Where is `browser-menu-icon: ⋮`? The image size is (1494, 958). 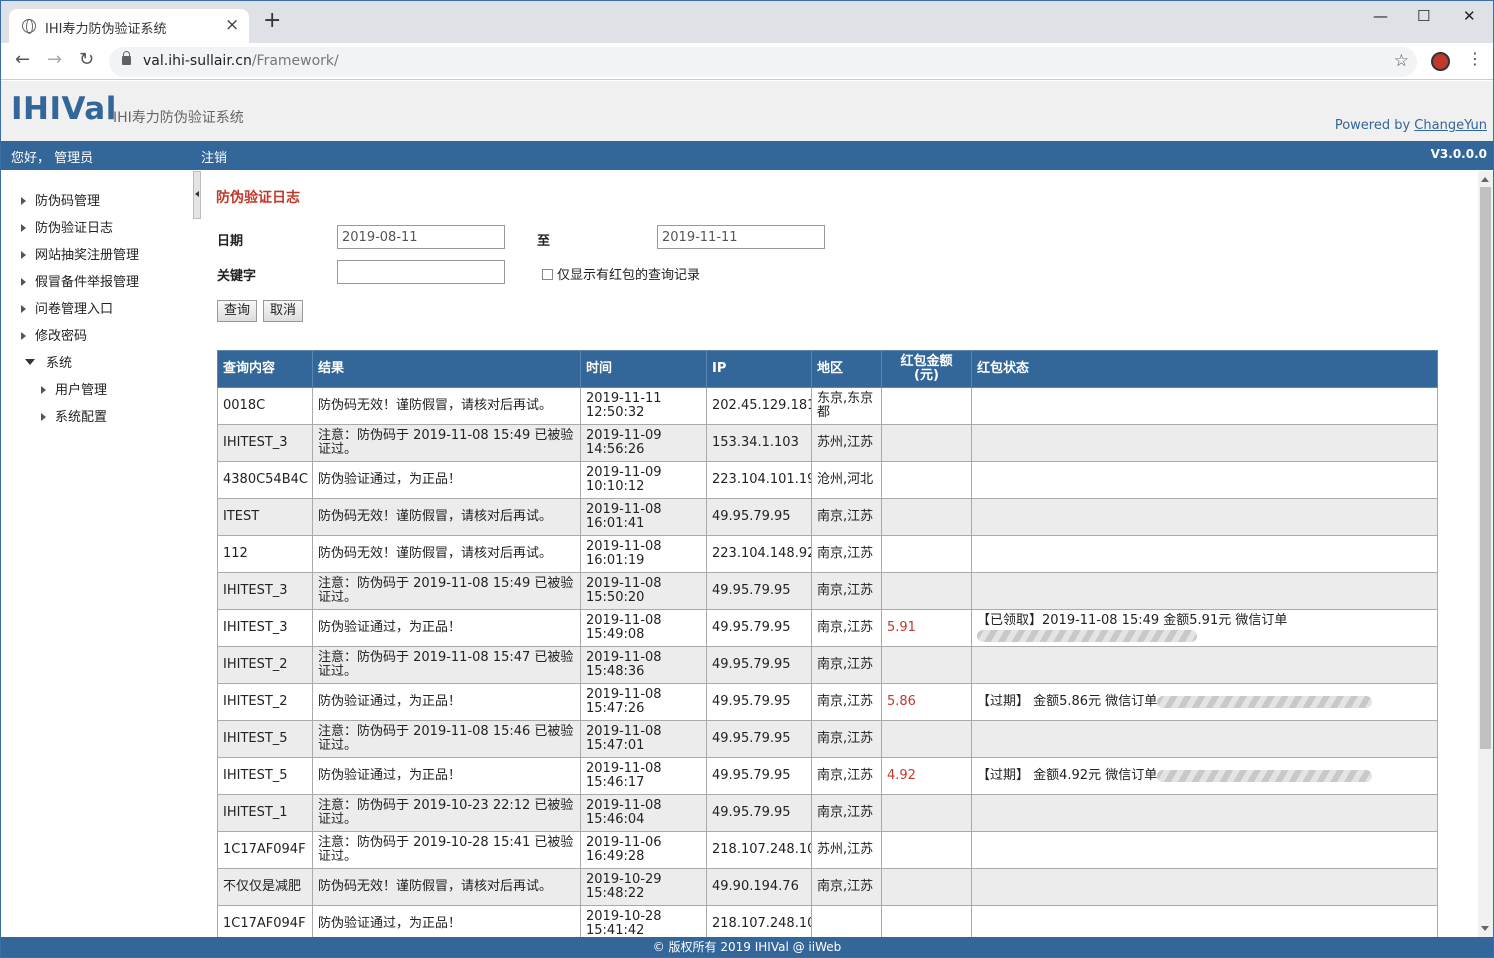
browser-menu-icon: ⋮ is located at coordinates (1475, 59).